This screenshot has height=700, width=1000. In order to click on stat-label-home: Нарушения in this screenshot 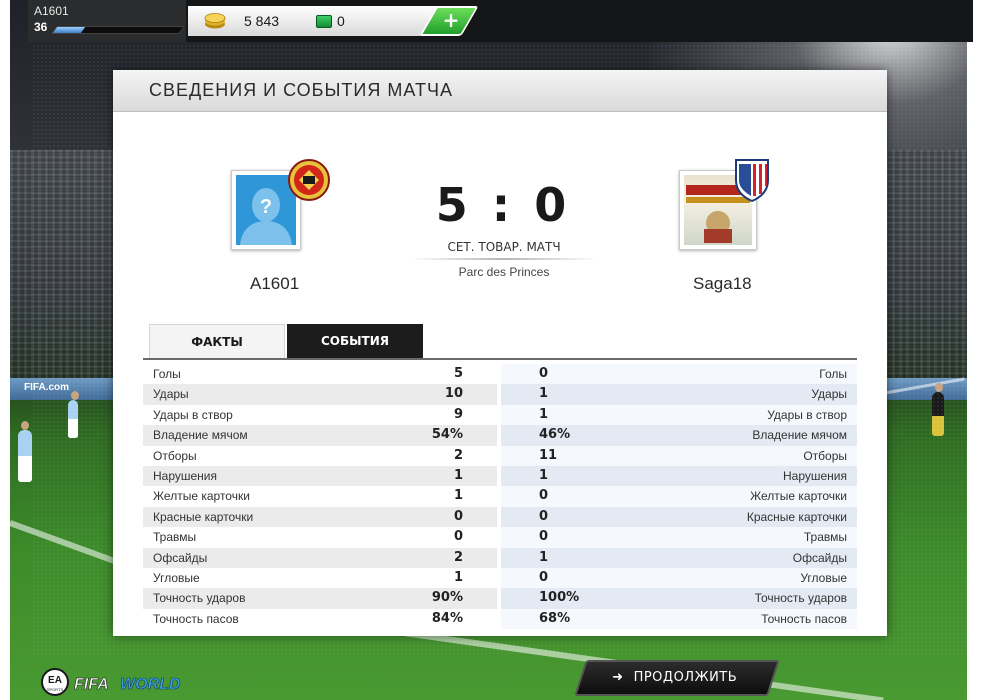, I will do `click(185, 475)`.